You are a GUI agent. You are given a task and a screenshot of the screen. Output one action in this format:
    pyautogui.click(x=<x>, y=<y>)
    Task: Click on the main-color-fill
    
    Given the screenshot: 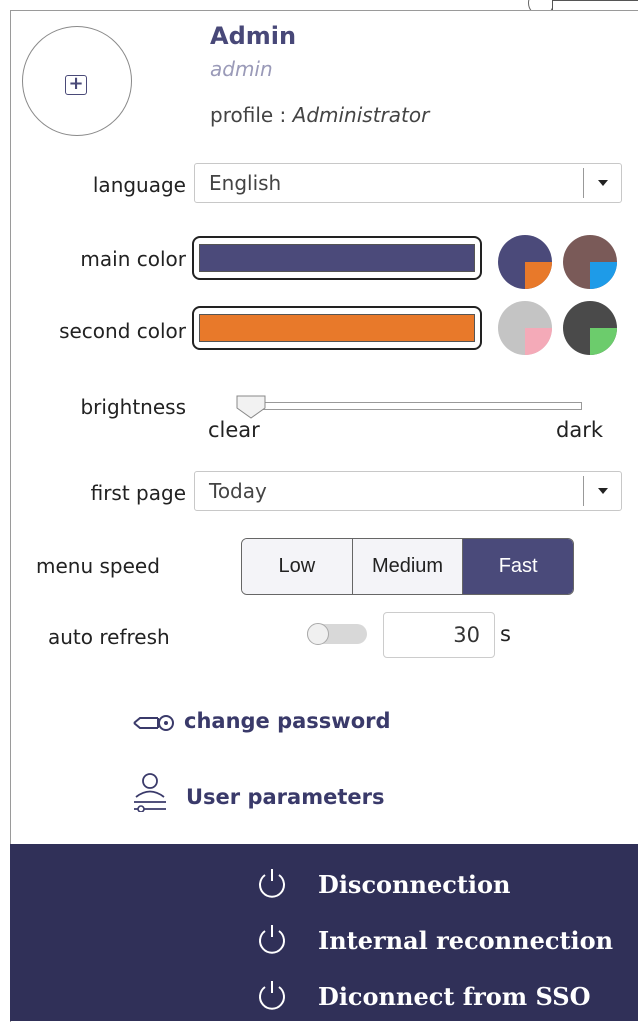 What is the action you would take?
    pyautogui.click(x=337, y=258)
    